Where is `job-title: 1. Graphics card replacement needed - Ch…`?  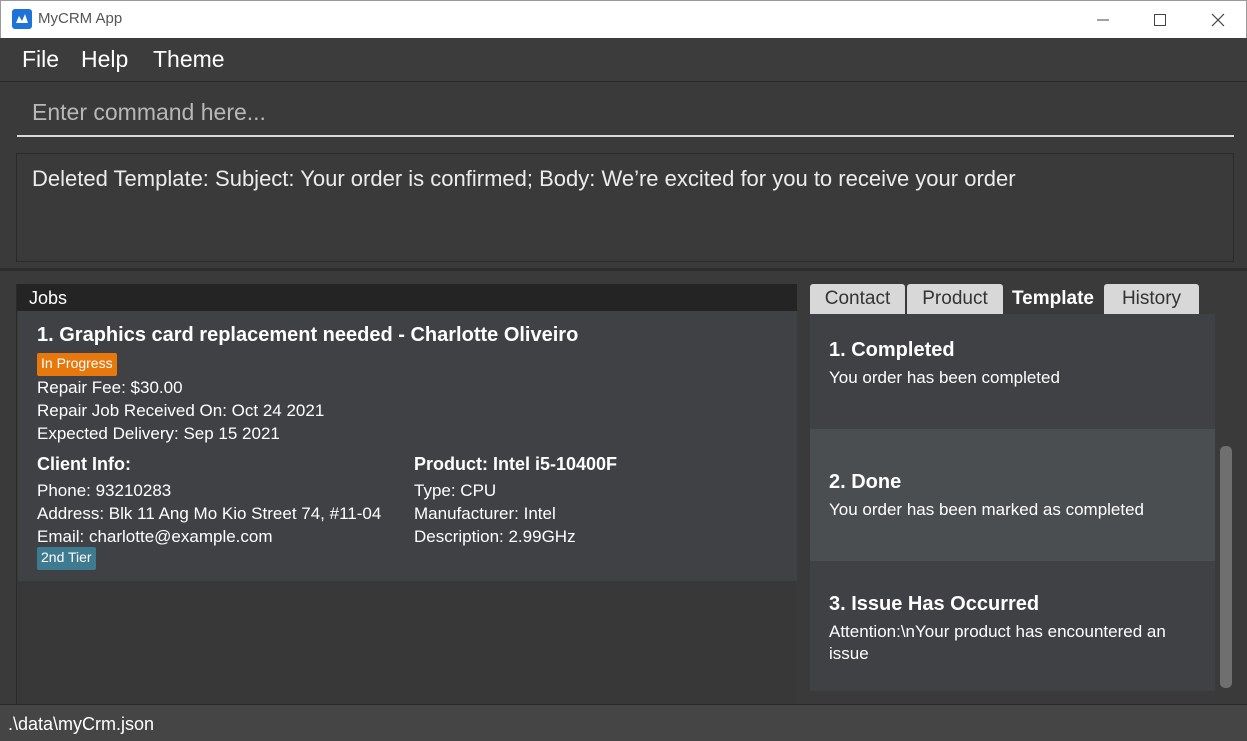
job-title: 1. Graphics card replacement needed - Ch… is located at coordinates (308, 335).